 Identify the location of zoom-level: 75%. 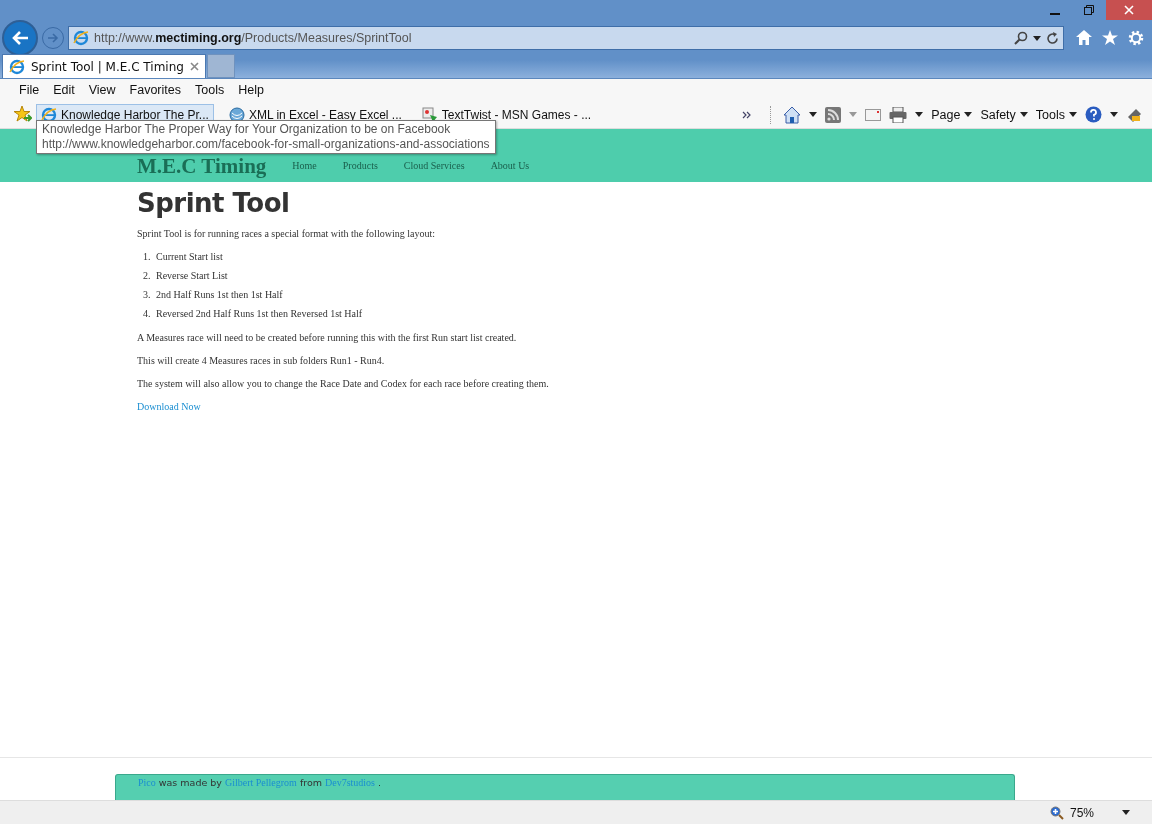
(1081, 812).